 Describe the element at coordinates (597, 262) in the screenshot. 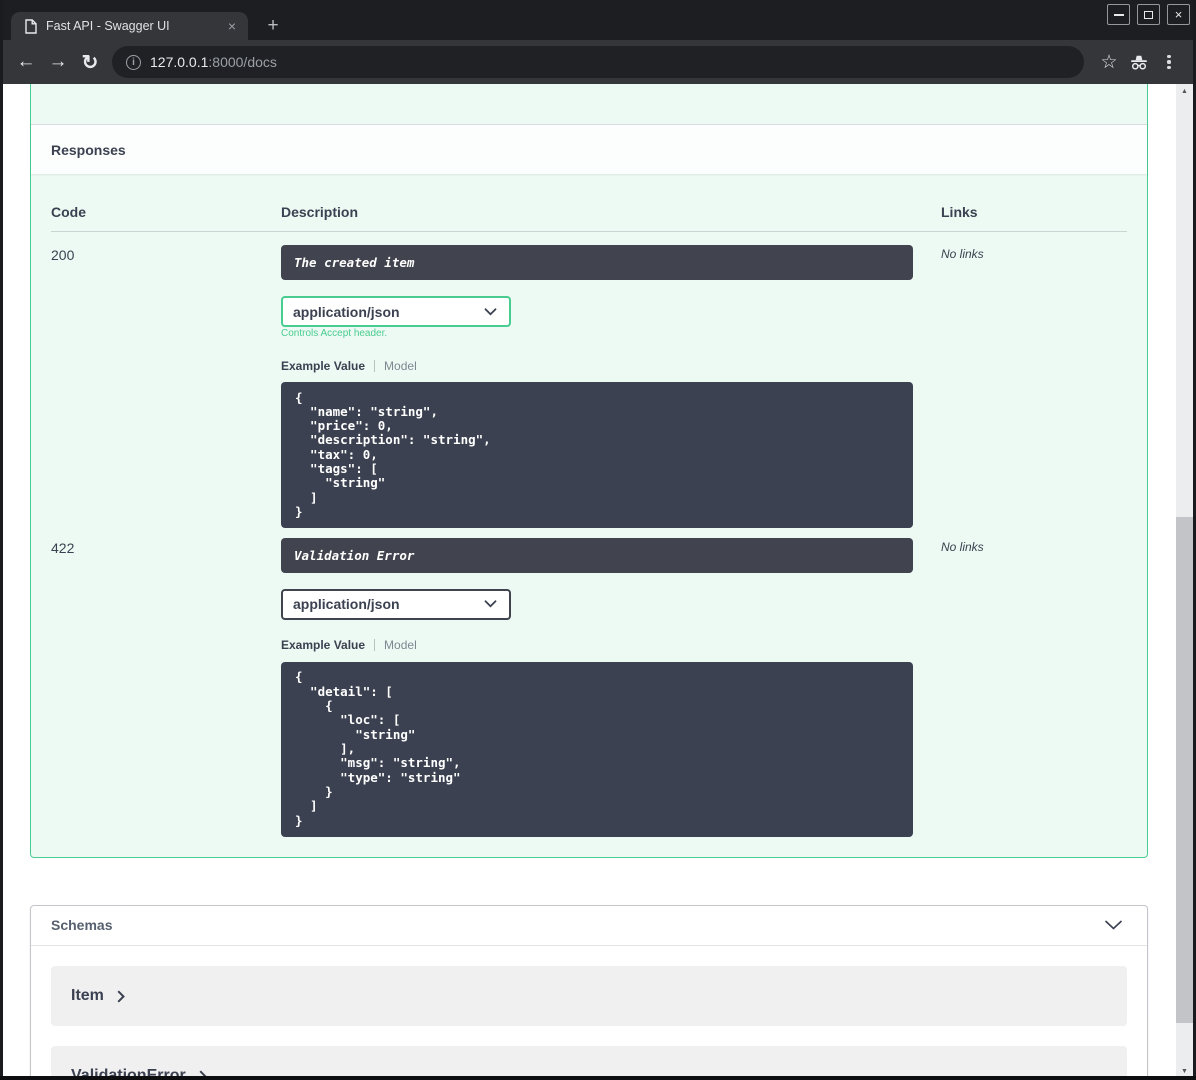

I see `response-description-box: The created item` at that location.